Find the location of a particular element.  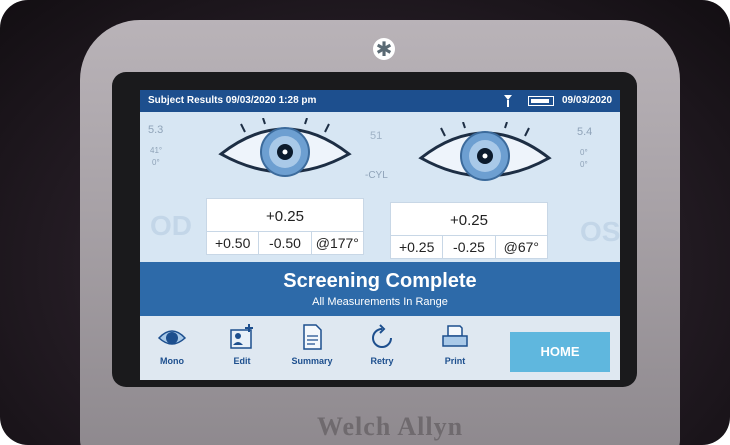

right-axis-value: @67° is located at coordinates (521, 247).